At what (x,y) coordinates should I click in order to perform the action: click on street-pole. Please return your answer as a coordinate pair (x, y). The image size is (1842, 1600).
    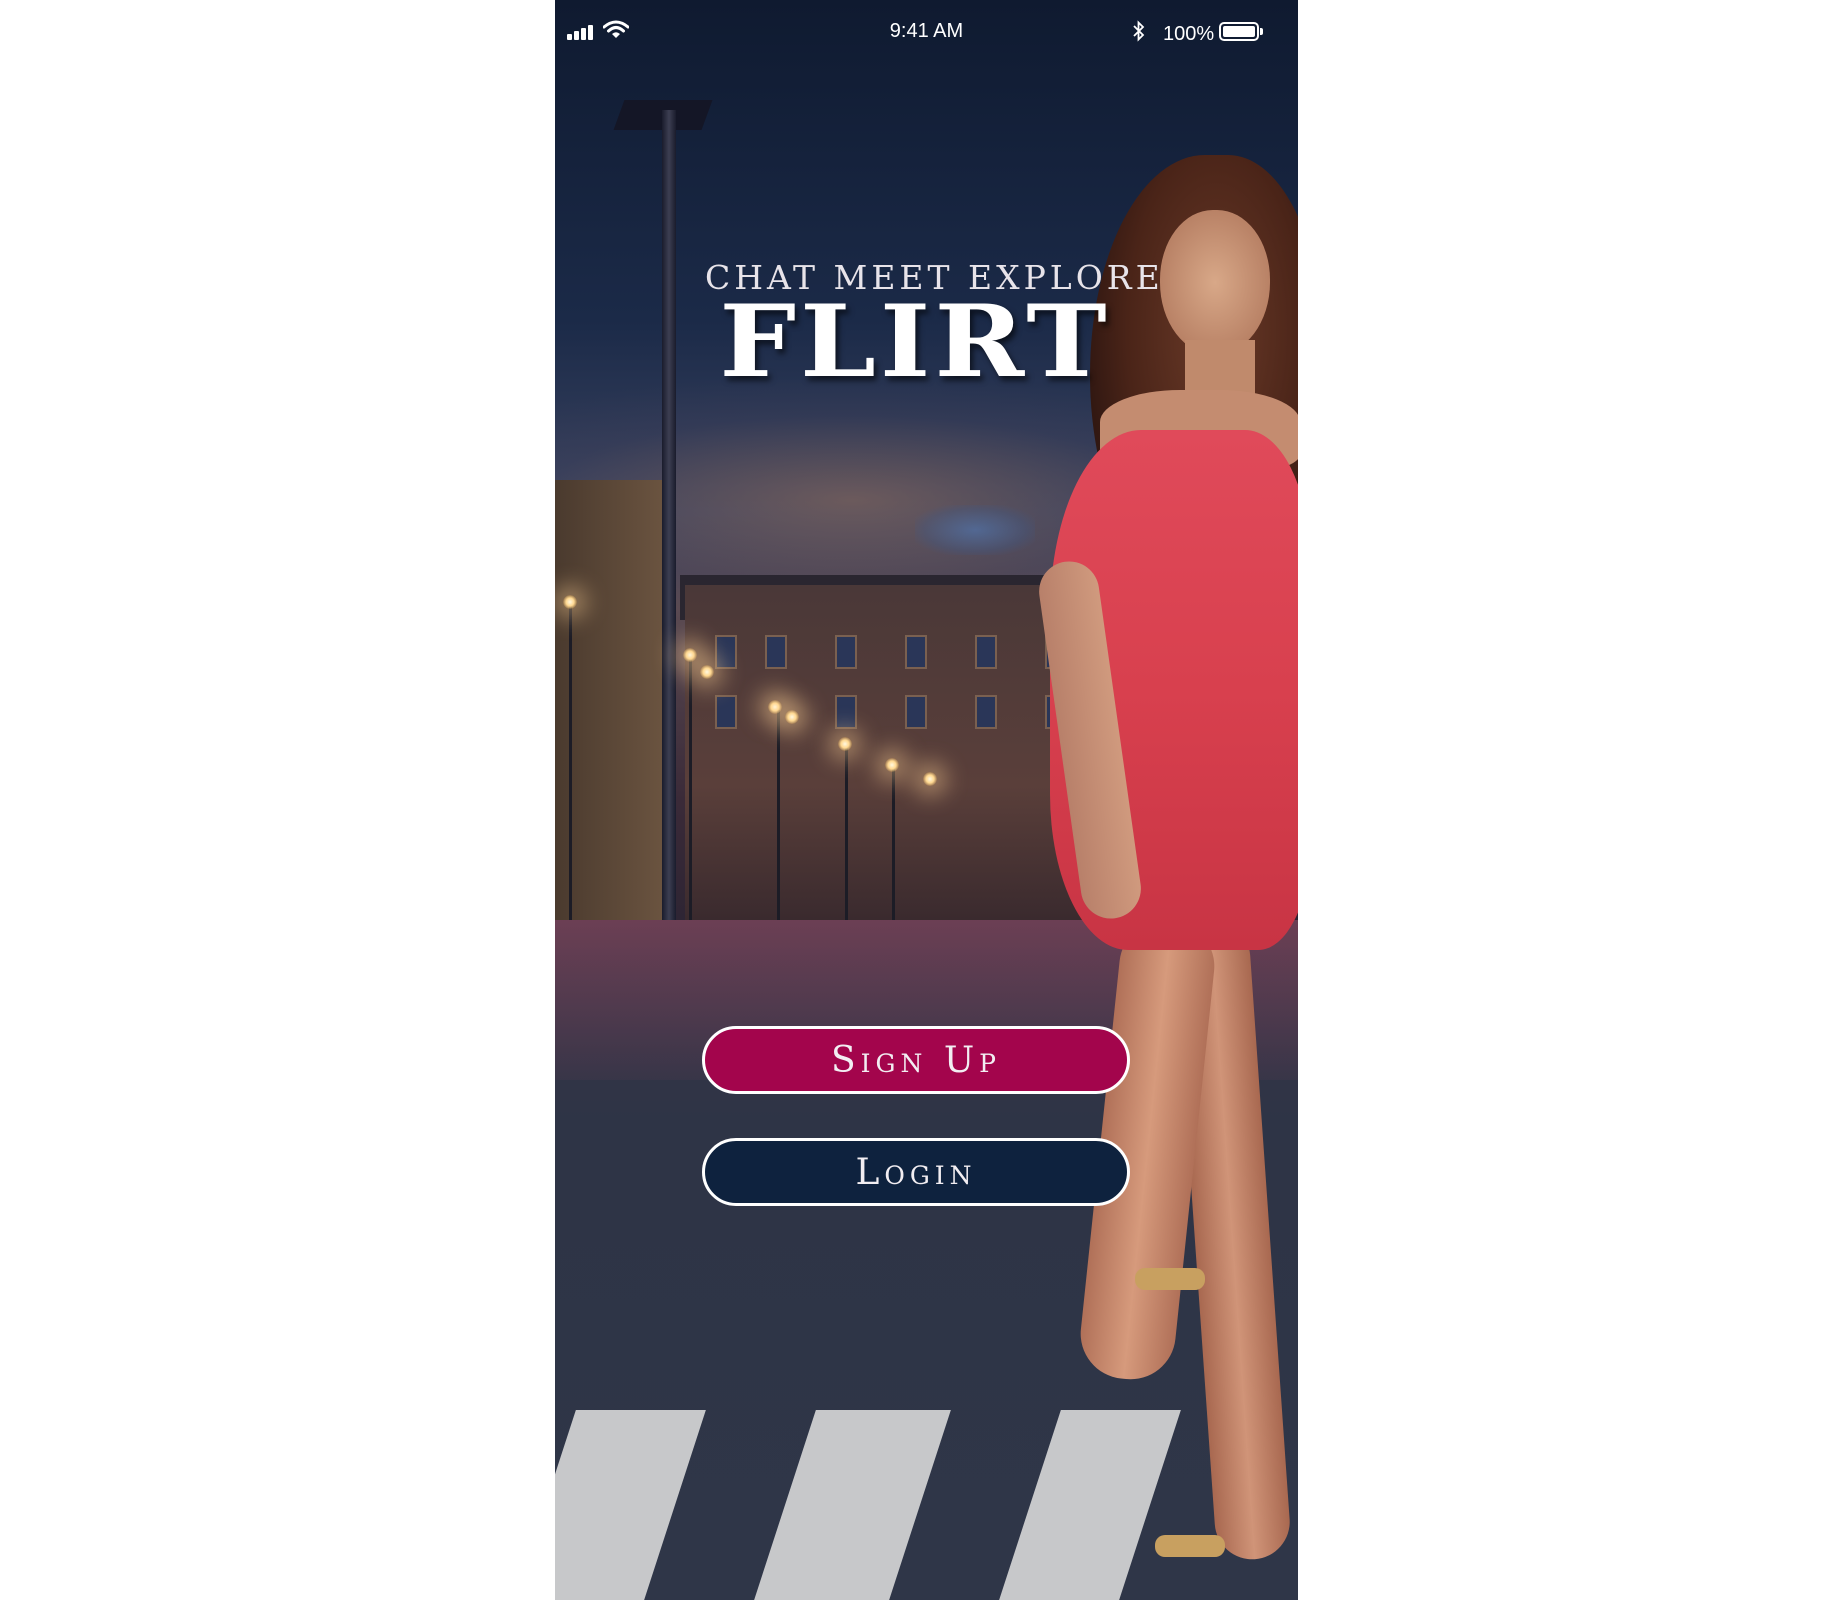
    Looking at the image, I should click on (669, 515).